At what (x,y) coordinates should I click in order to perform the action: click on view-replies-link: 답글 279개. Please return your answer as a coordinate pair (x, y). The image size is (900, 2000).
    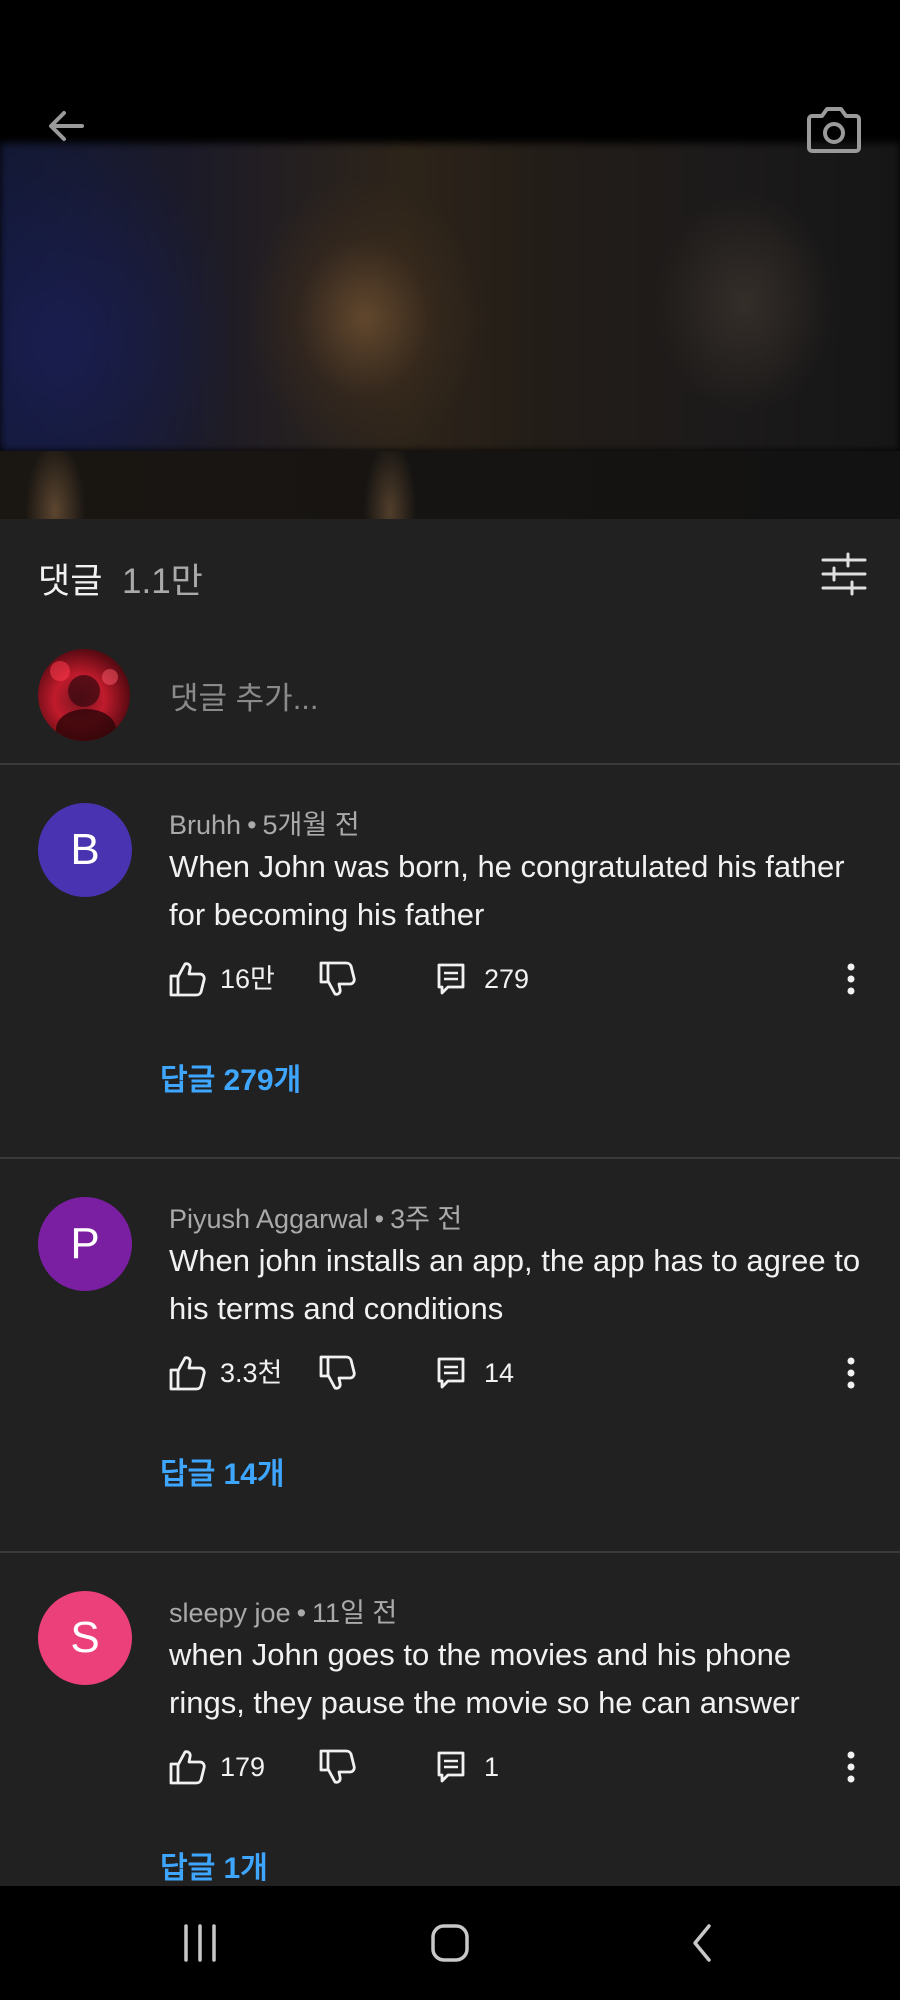
    Looking at the image, I should click on (230, 1077).